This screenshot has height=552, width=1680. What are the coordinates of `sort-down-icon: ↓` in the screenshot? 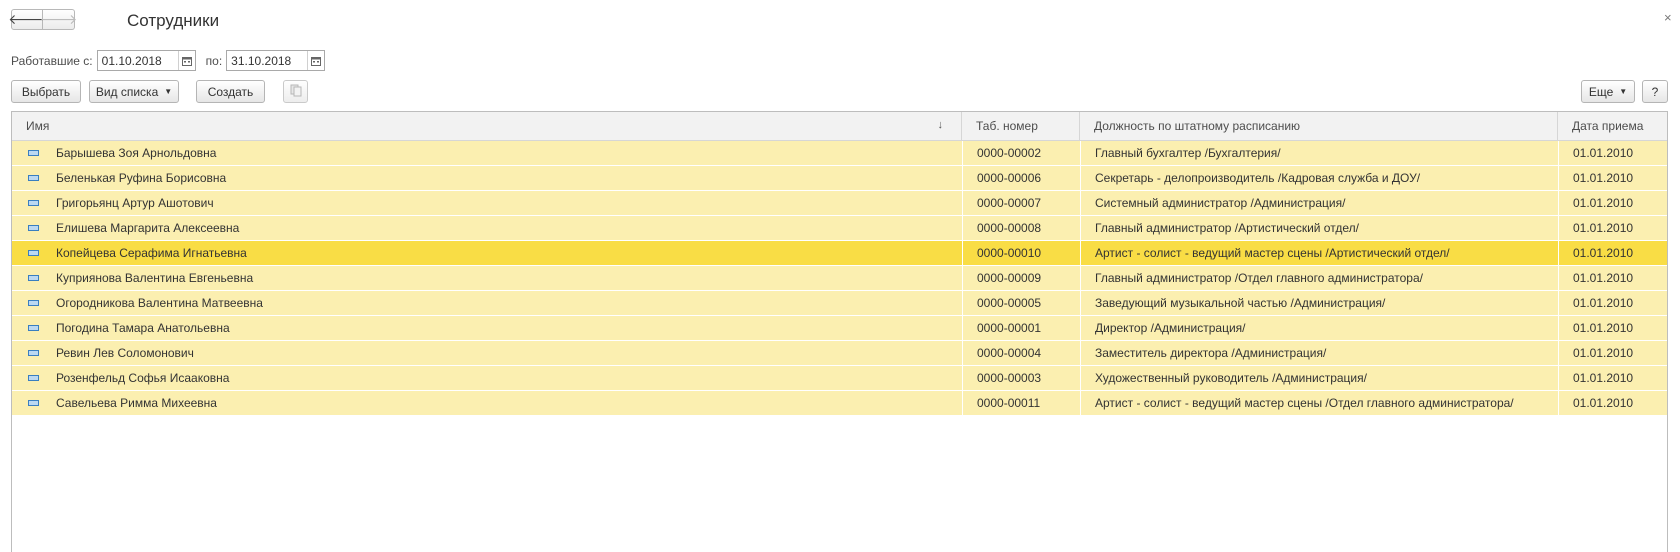 It's located at (940, 125).